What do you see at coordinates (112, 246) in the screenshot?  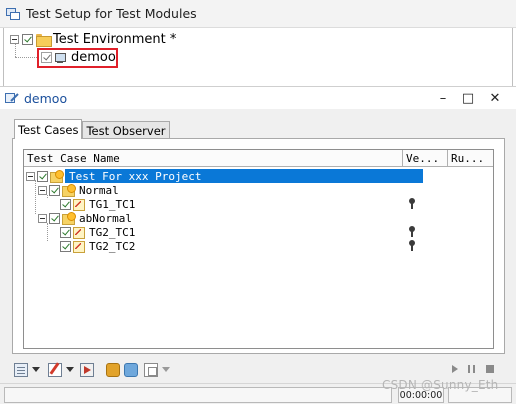 I see `tree-row-label: TG2_TC2` at bounding box center [112, 246].